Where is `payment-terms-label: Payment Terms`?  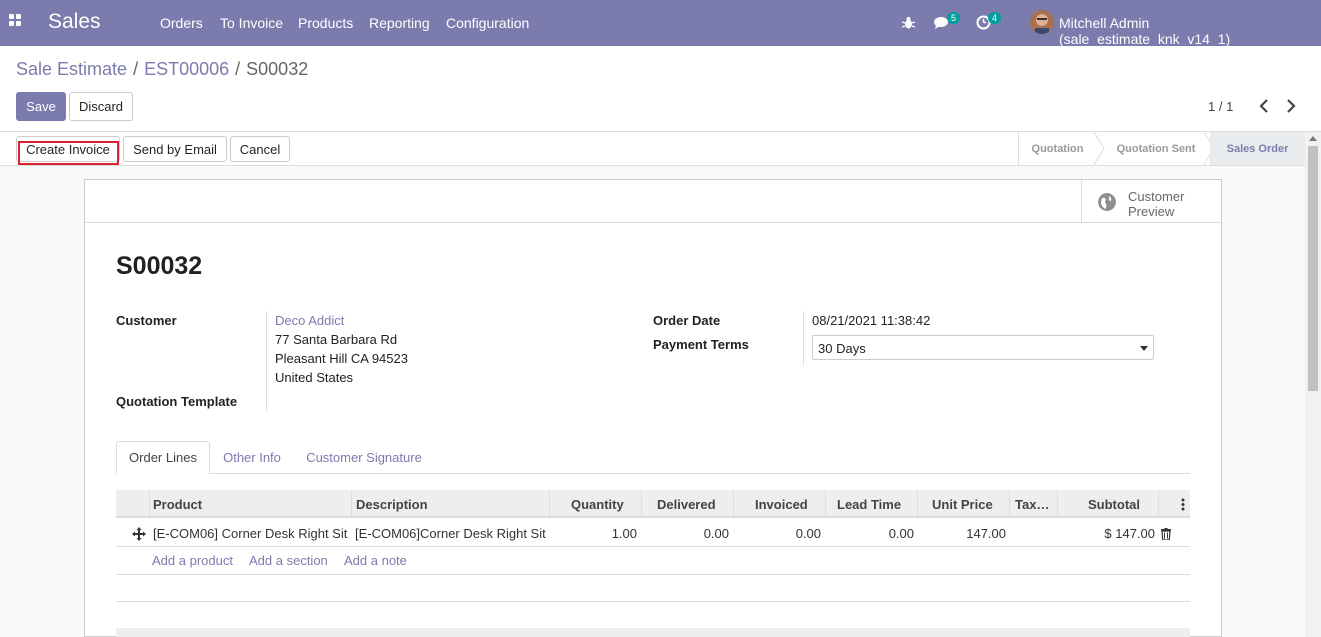
payment-terms-label: Payment Terms is located at coordinates (701, 344).